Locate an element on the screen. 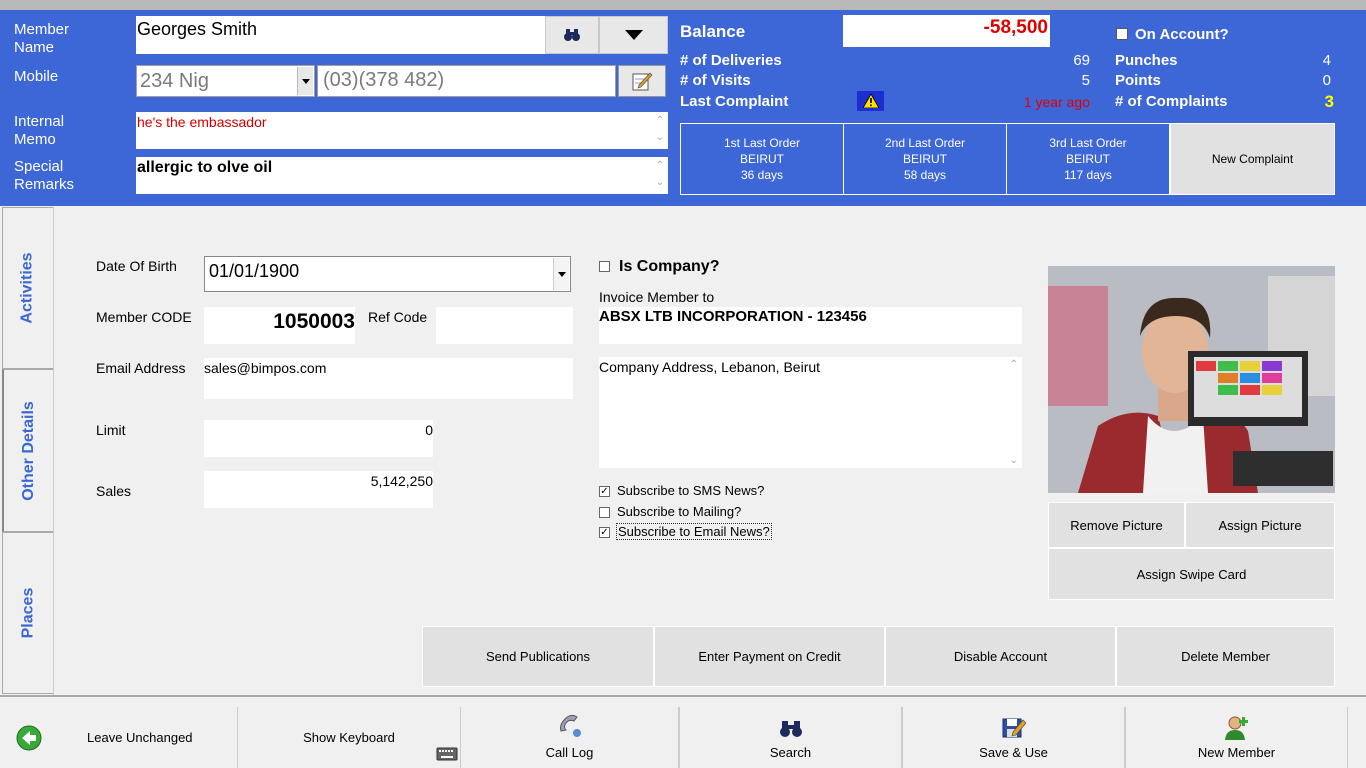 The width and height of the screenshot is (1366, 768). save-edit-icon is located at coordinates (1014, 728).